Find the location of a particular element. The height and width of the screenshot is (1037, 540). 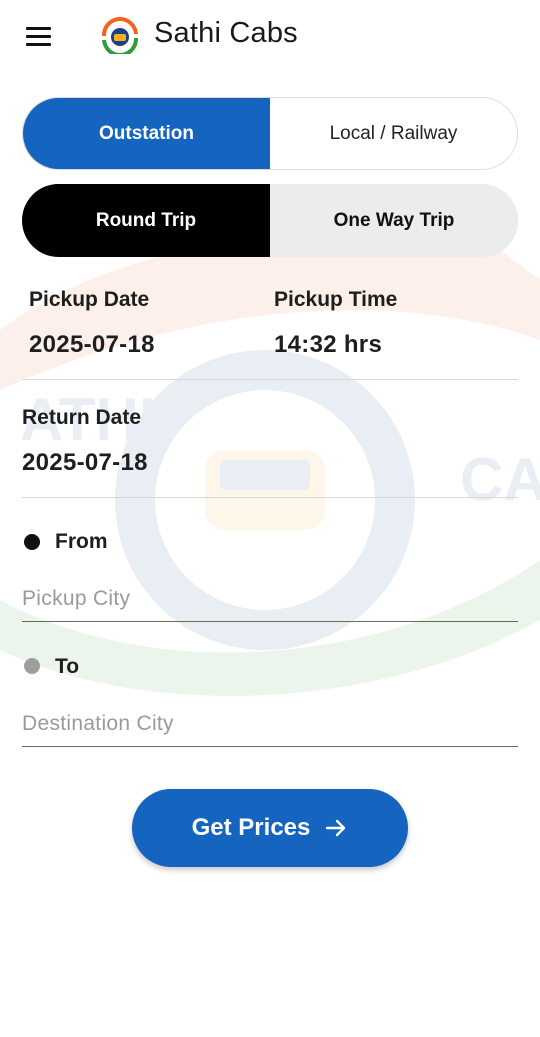

tab-outstation: Outstation is located at coordinates (146, 133).